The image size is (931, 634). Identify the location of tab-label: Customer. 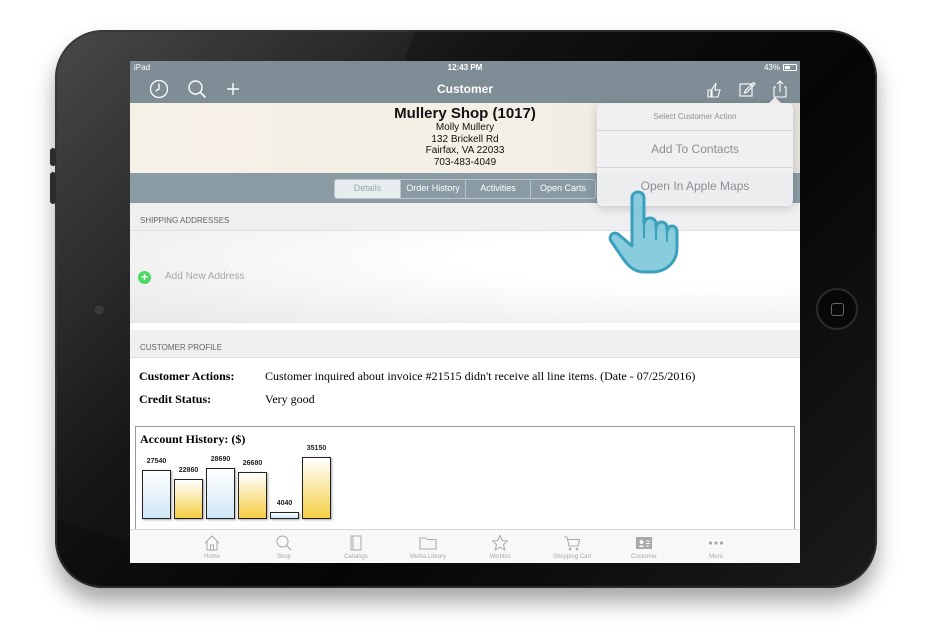
(643, 557).